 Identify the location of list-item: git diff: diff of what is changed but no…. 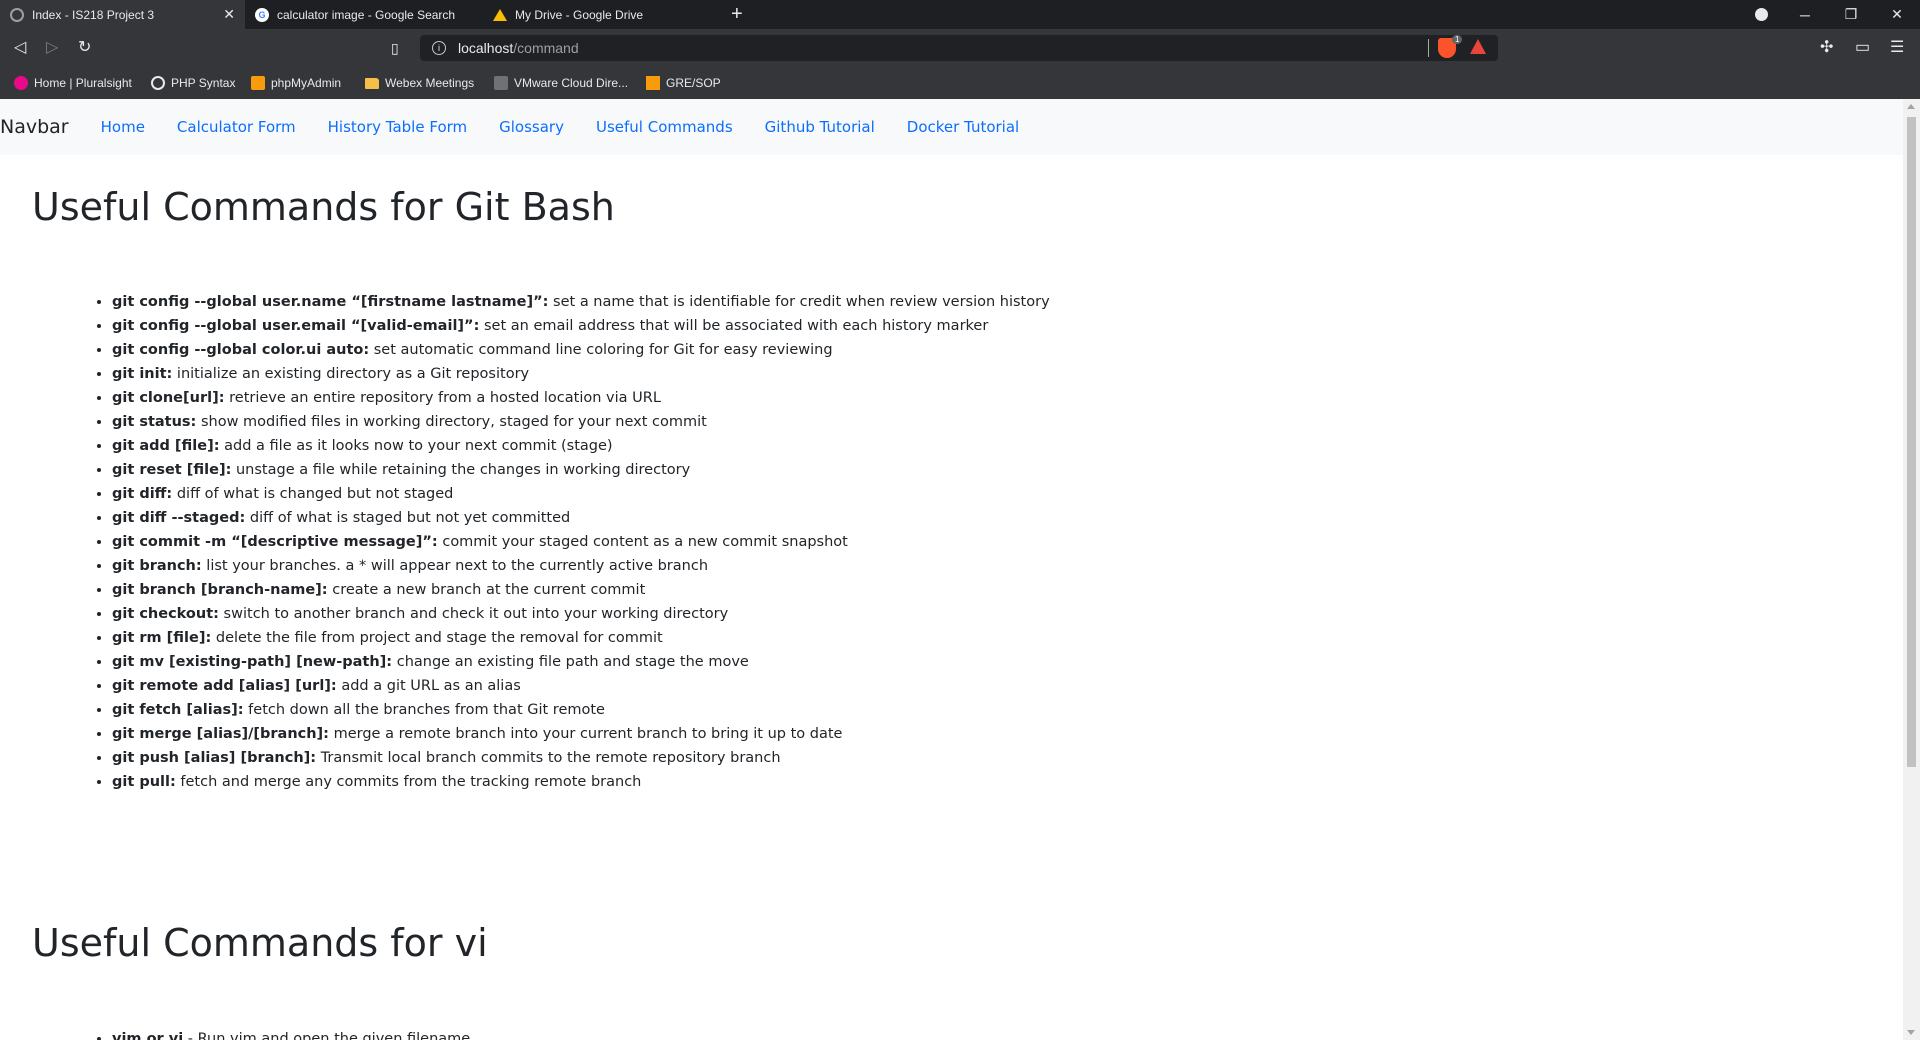
(581, 494).